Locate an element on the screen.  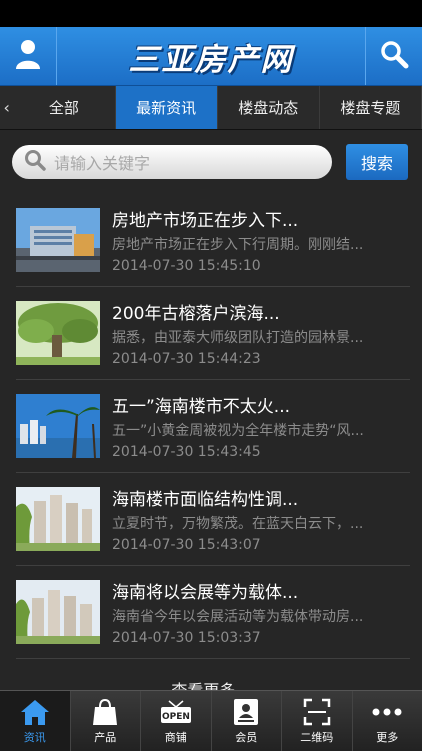
category-tabs: ‹ 全部 最新资讯 楼盘动态 楼盘专题 is located at coordinates (211, 108).